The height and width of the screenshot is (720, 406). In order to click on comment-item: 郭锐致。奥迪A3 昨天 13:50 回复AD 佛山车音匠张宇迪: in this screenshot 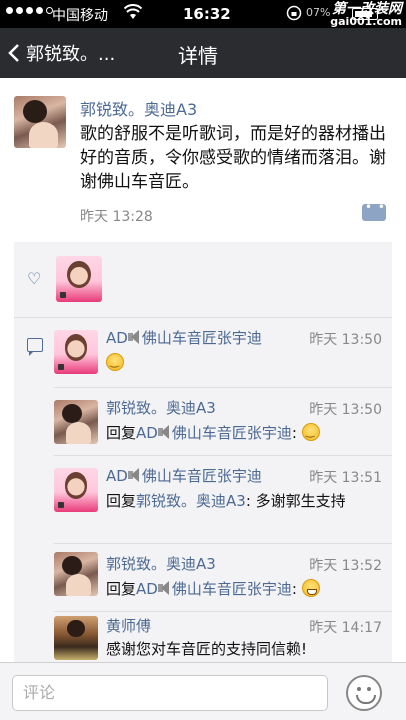, I will do `click(223, 422)`.